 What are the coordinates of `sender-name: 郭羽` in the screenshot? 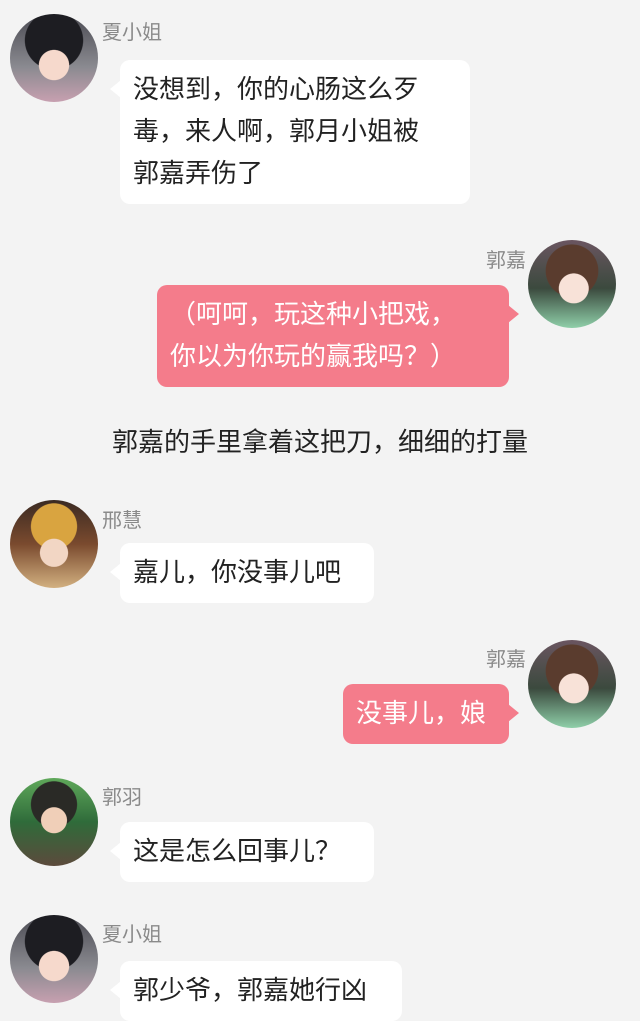 It's located at (122, 797).